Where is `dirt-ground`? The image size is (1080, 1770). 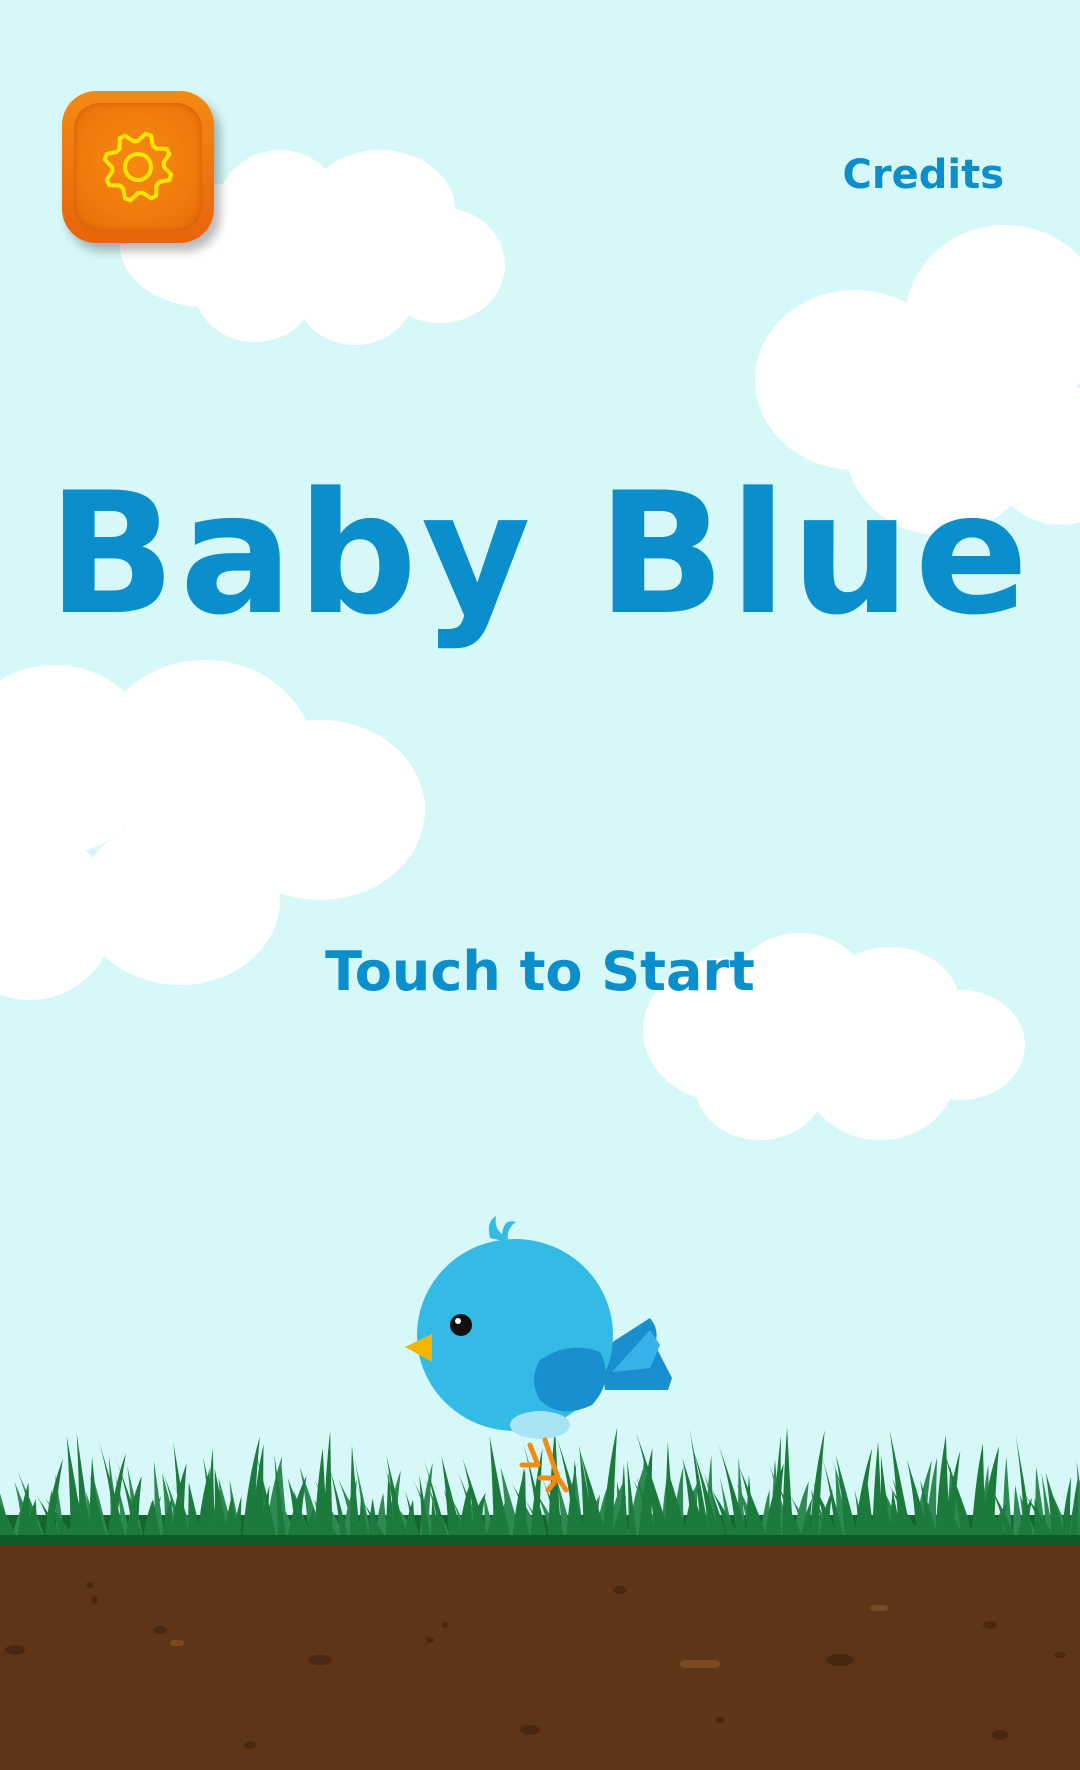 dirt-ground is located at coordinates (540, 1656).